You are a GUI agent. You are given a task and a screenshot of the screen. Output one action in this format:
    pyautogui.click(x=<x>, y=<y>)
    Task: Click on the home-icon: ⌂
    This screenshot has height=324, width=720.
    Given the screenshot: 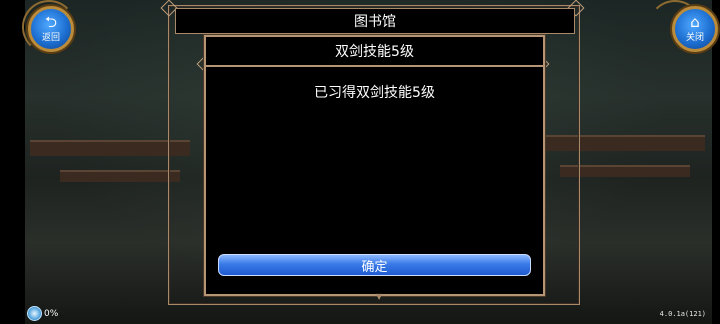 What is the action you would take?
    pyautogui.click(x=695, y=22)
    